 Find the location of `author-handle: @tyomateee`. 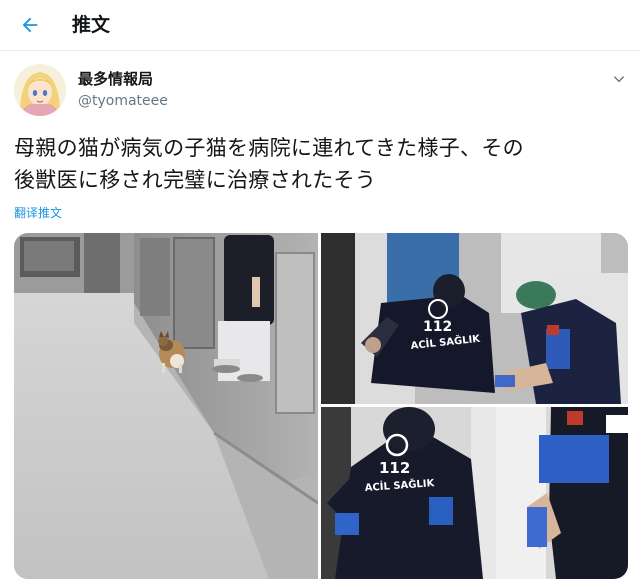

author-handle: @tyomateee is located at coordinates (123, 101).